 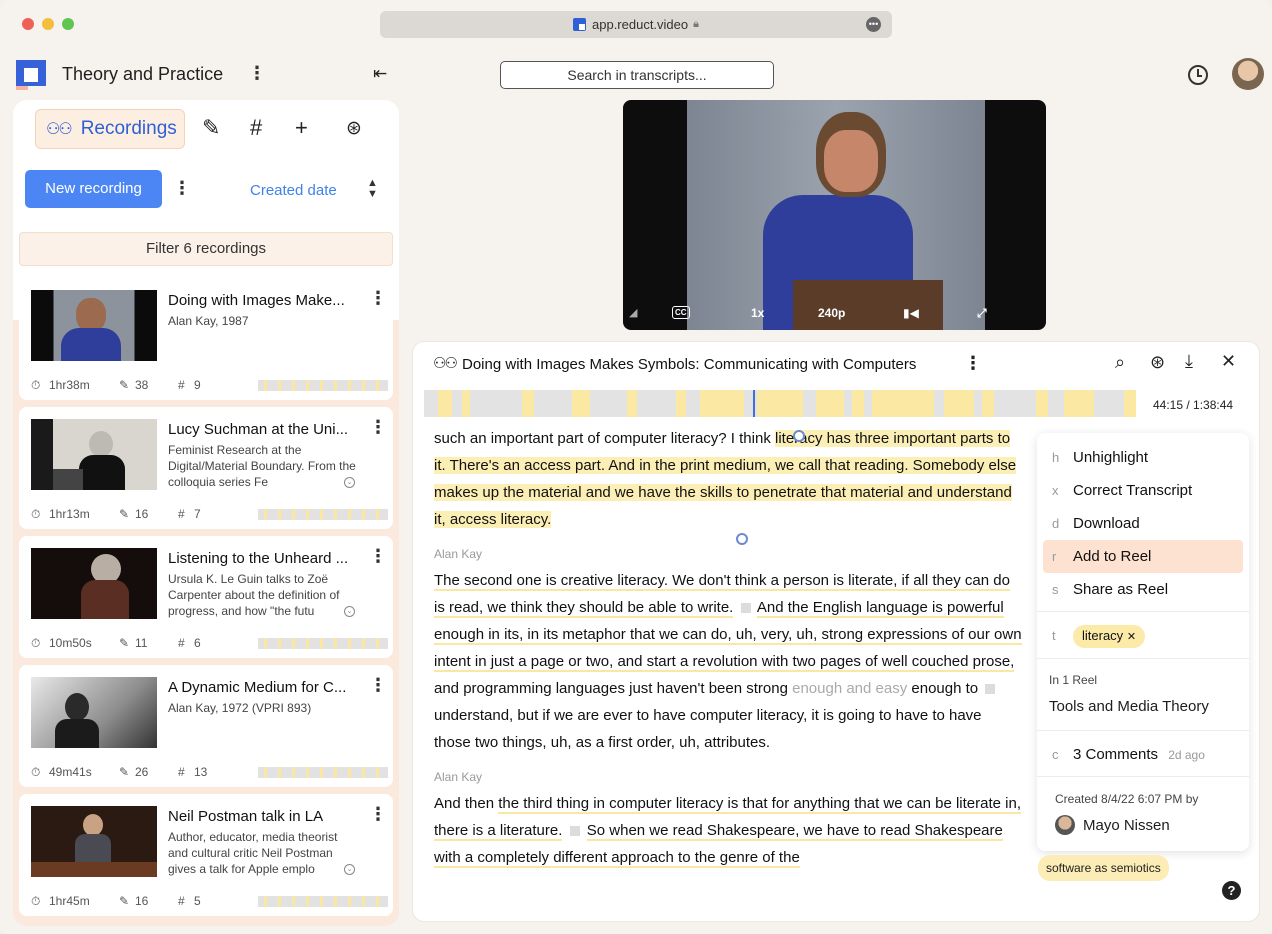 What do you see at coordinates (831, 313) in the screenshot?
I see `quality-button: 240p` at bounding box center [831, 313].